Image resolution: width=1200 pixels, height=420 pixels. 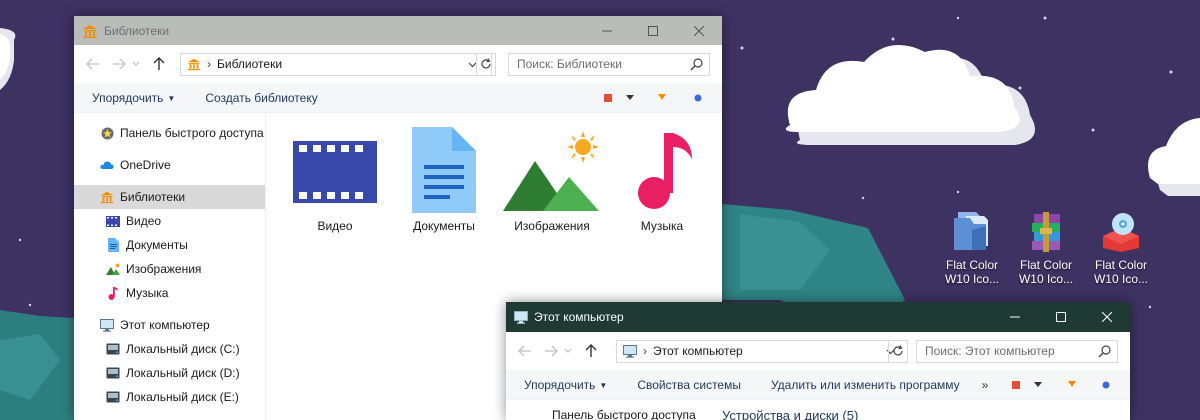 I want to click on computer-monitor-icon, so click(x=107, y=325).